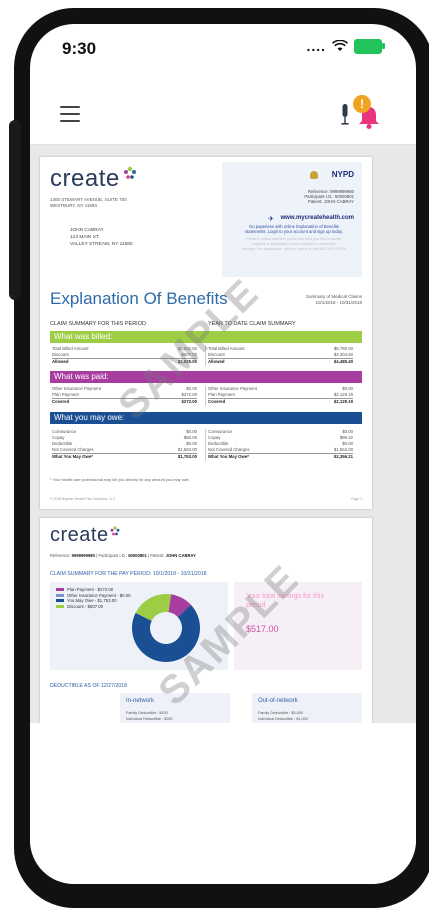 The width and height of the screenshot is (429, 908). What do you see at coordinates (73, 205) in the screenshot?
I see `address-line: WESTBURY, NY 11590` at bounding box center [73, 205].